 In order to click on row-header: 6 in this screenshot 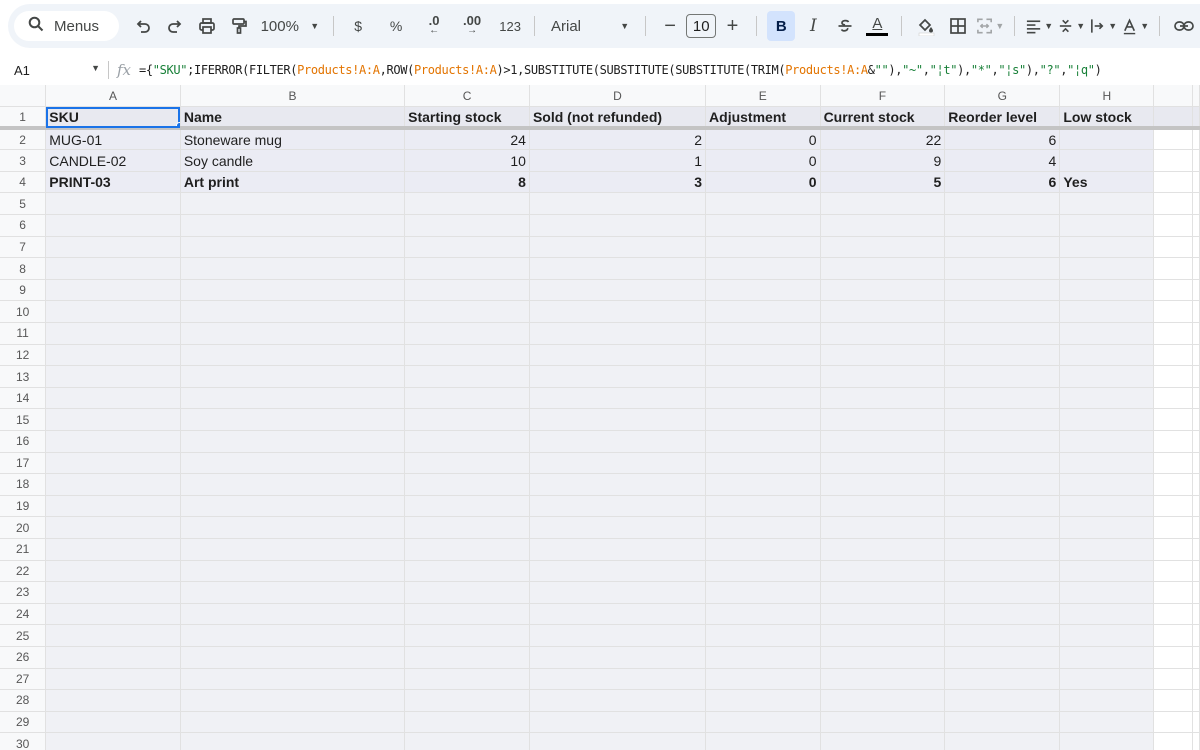, I will do `click(23, 225)`.